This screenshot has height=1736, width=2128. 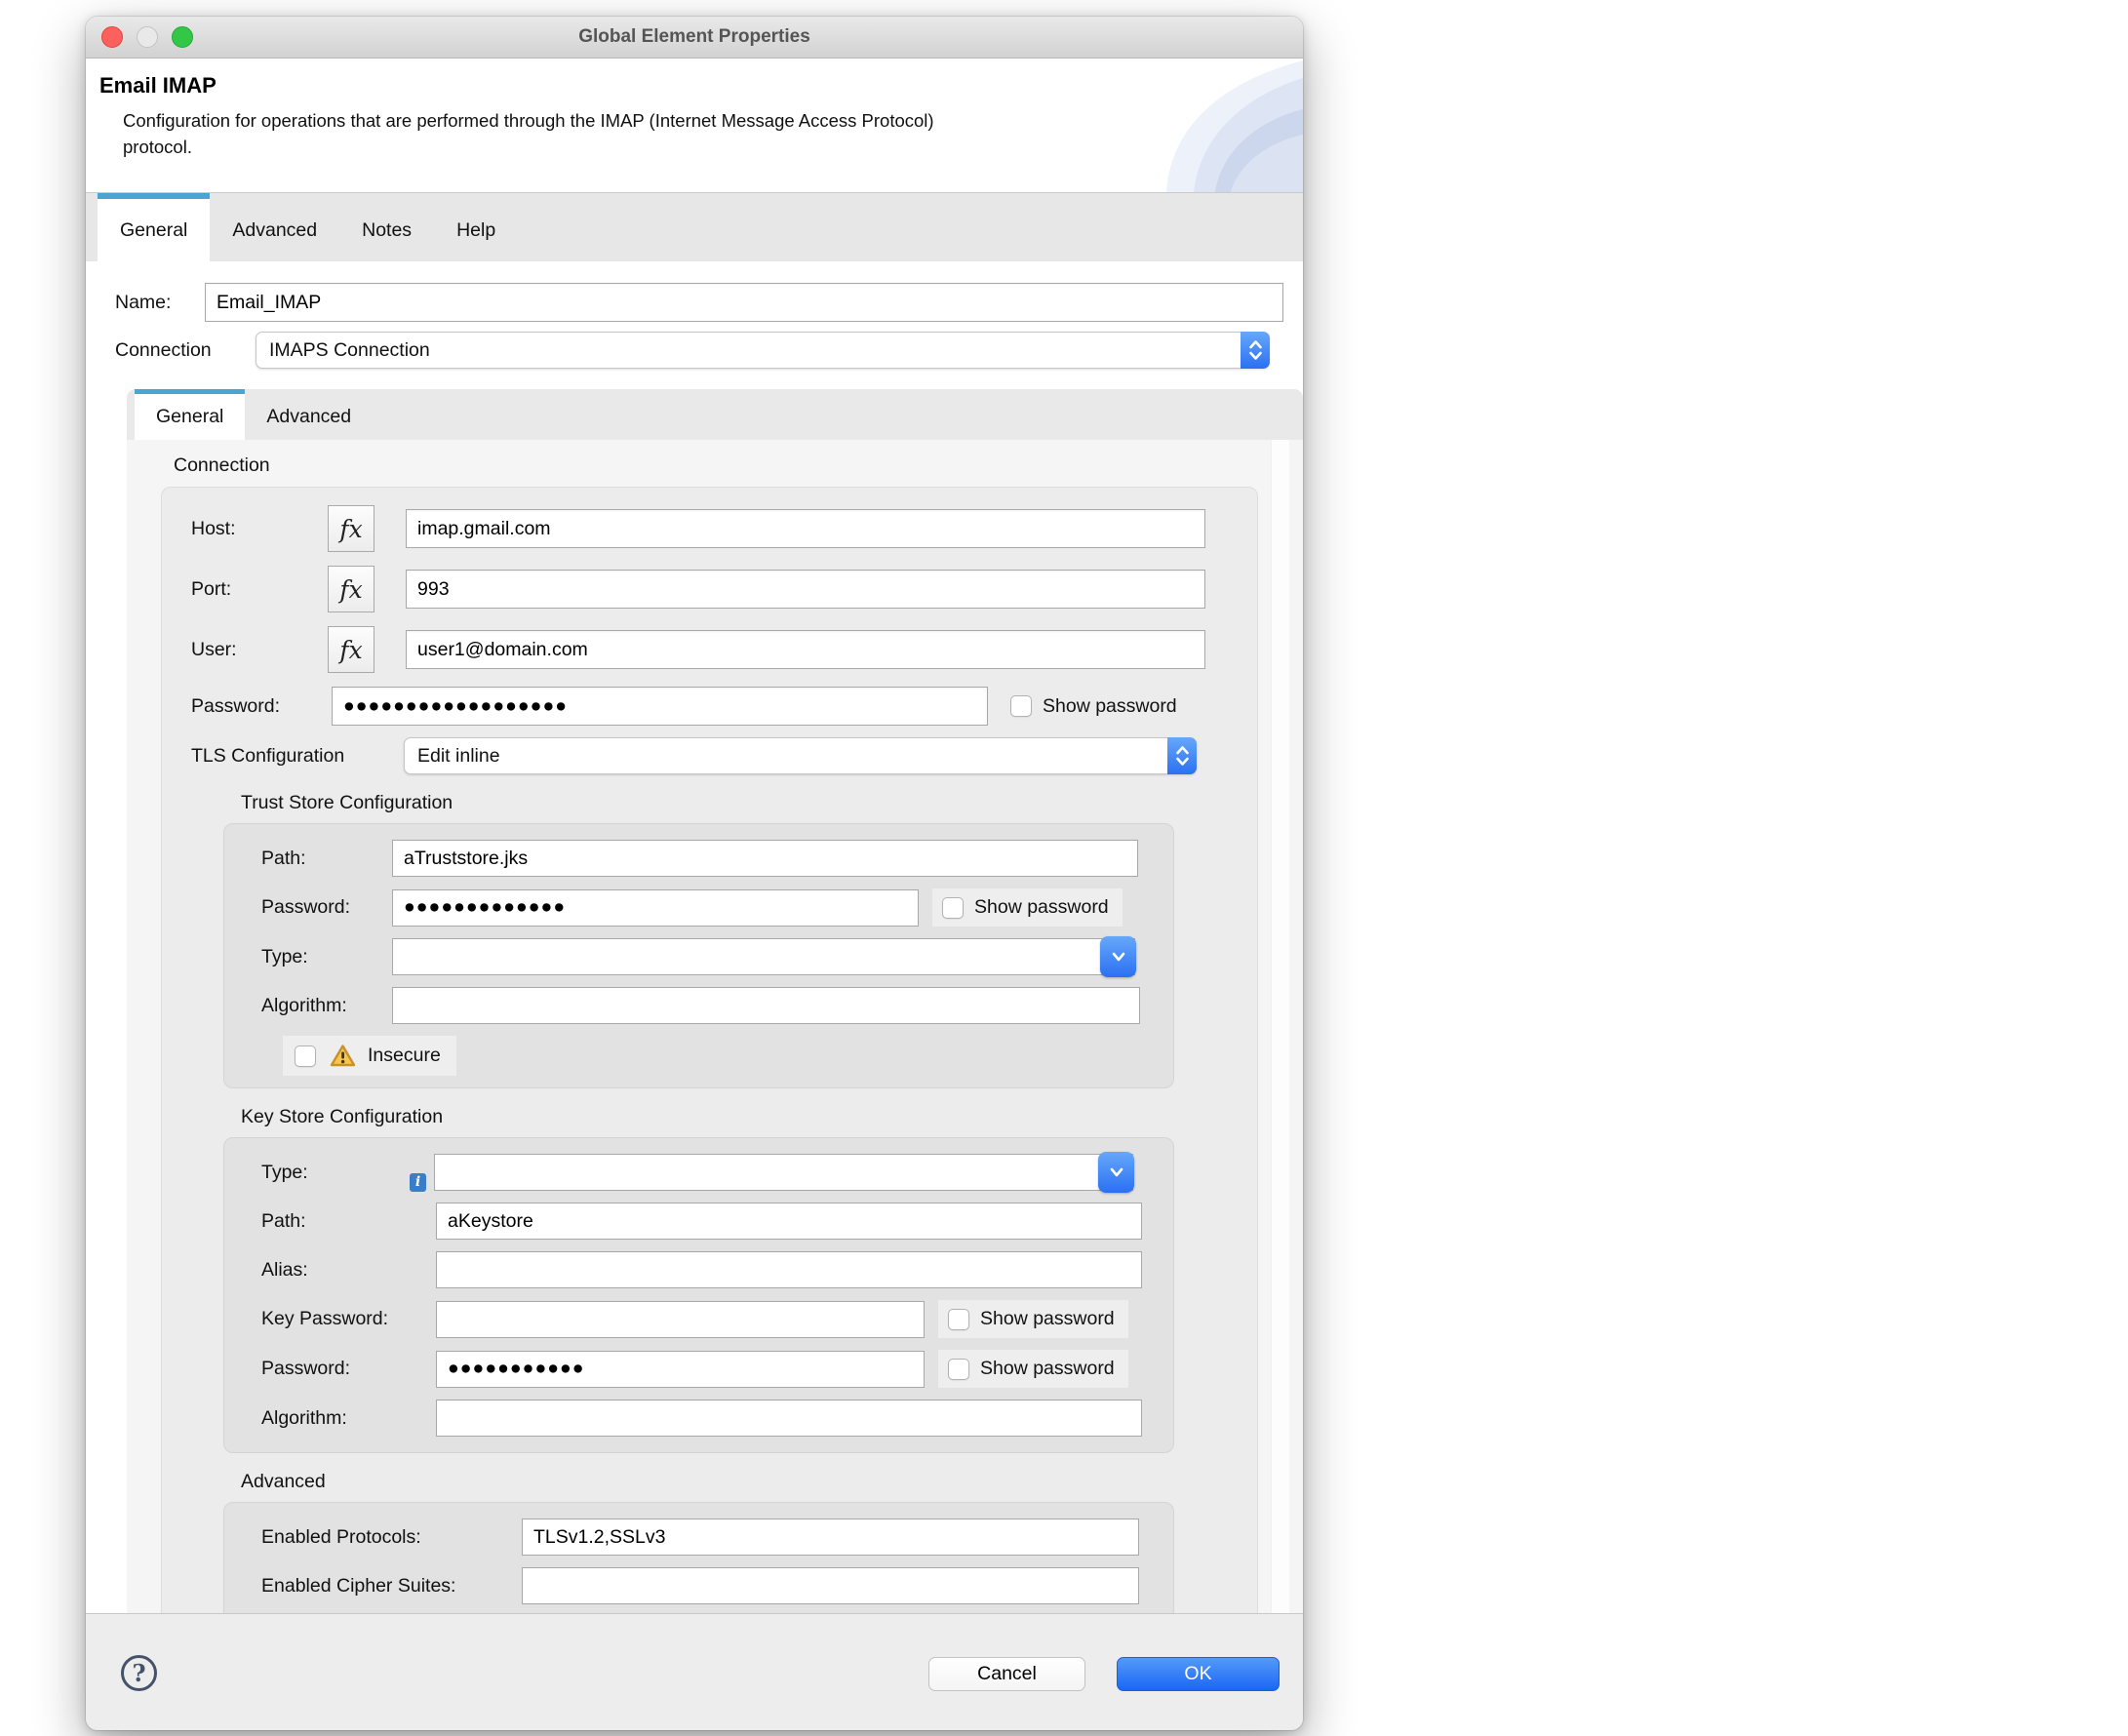 I want to click on keystore-password-show-checkbox, so click(x=958, y=1369).